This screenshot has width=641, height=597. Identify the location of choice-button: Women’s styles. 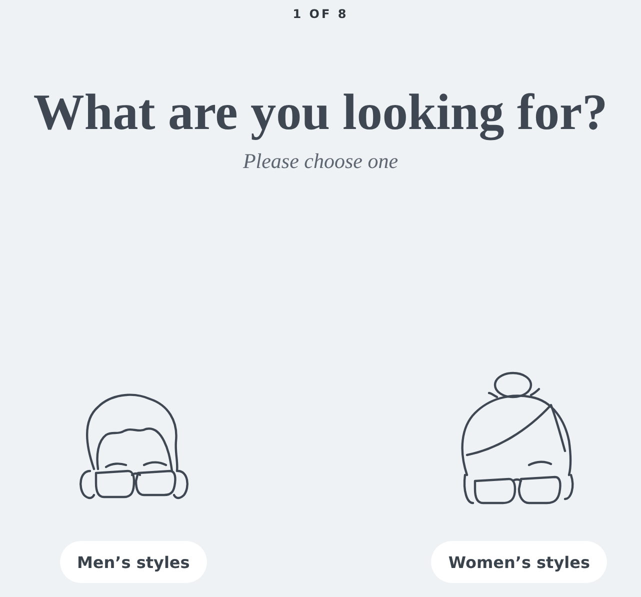
(519, 562).